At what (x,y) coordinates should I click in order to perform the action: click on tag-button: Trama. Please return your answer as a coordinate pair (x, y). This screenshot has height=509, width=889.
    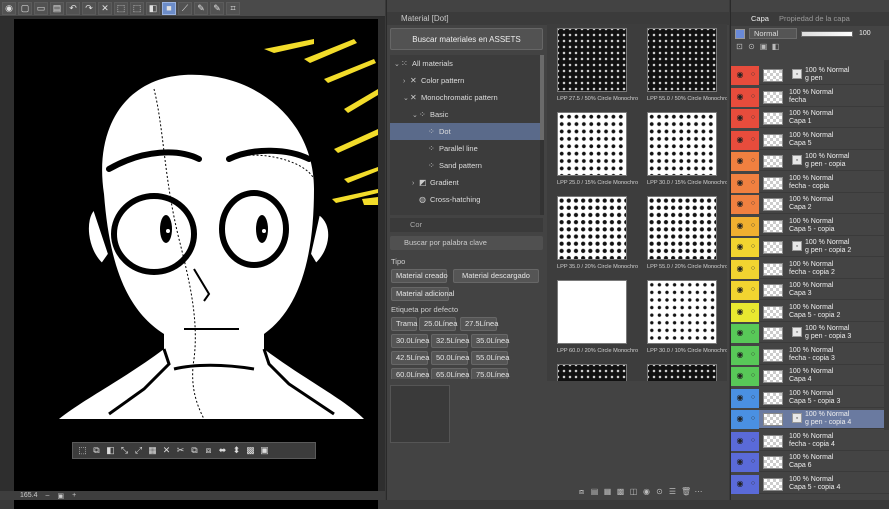
    Looking at the image, I should click on (404, 324).